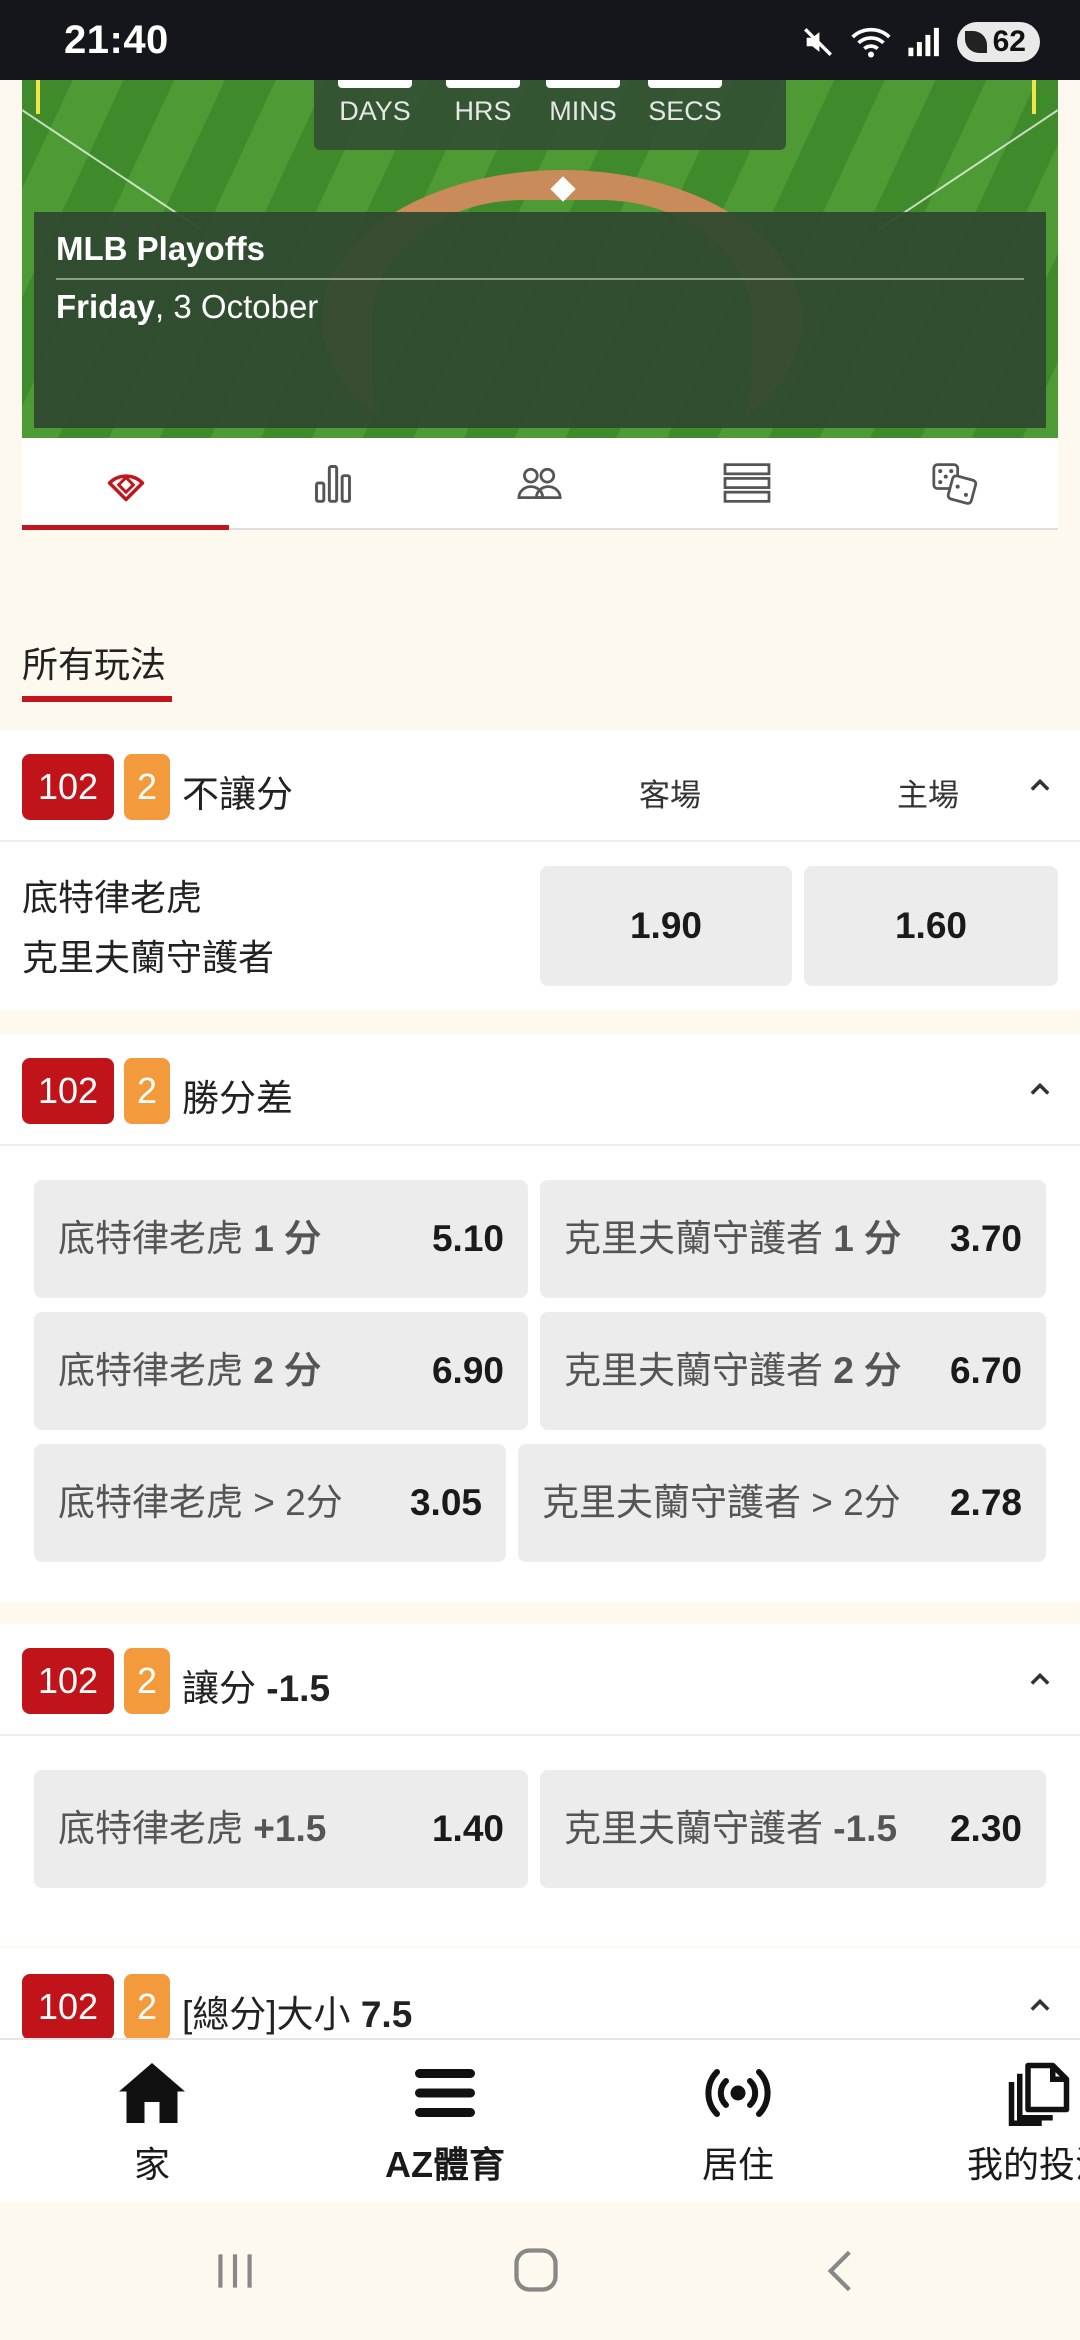 The image size is (1080, 2340). What do you see at coordinates (540, 1090) in the screenshot?
I see `market-header: 102 2 勝分差` at bounding box center [540, 1090].